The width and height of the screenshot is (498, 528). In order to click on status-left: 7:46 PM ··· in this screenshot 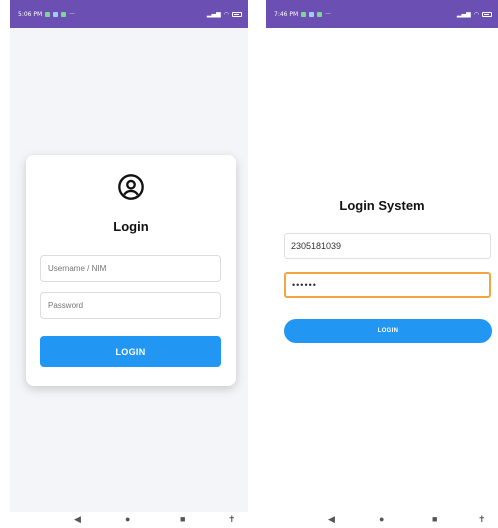, I will do `click(302, 14)`.